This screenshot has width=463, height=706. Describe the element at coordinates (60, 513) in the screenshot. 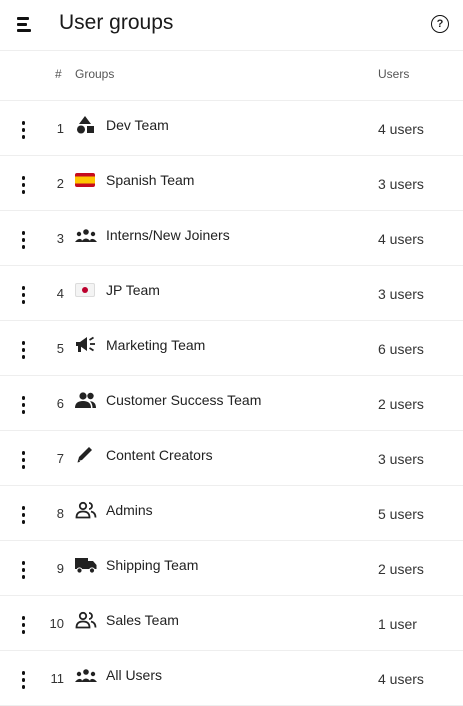

I see `row-index: 8` at that location.